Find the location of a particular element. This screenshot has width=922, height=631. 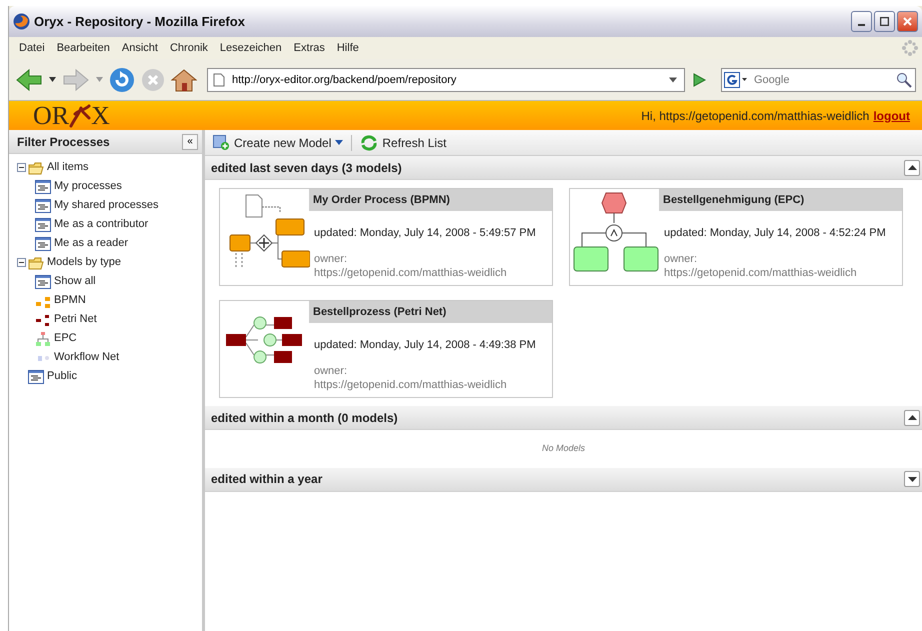

model-card: Bestellprozess (Petri Net) updated: Monday, July 14, 2008 - 4:49:38 PM owner: https://getopenid.com/matthias-weidlich is located at coordinates (386, 349).